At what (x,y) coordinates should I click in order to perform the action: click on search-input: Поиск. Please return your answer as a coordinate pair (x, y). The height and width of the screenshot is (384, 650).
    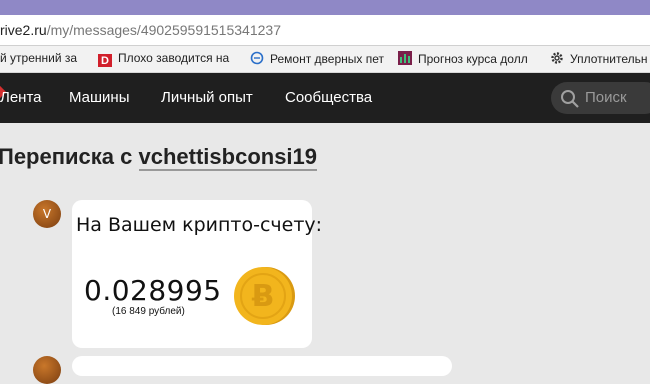
    Looking at the image, I should click on (600, 98).